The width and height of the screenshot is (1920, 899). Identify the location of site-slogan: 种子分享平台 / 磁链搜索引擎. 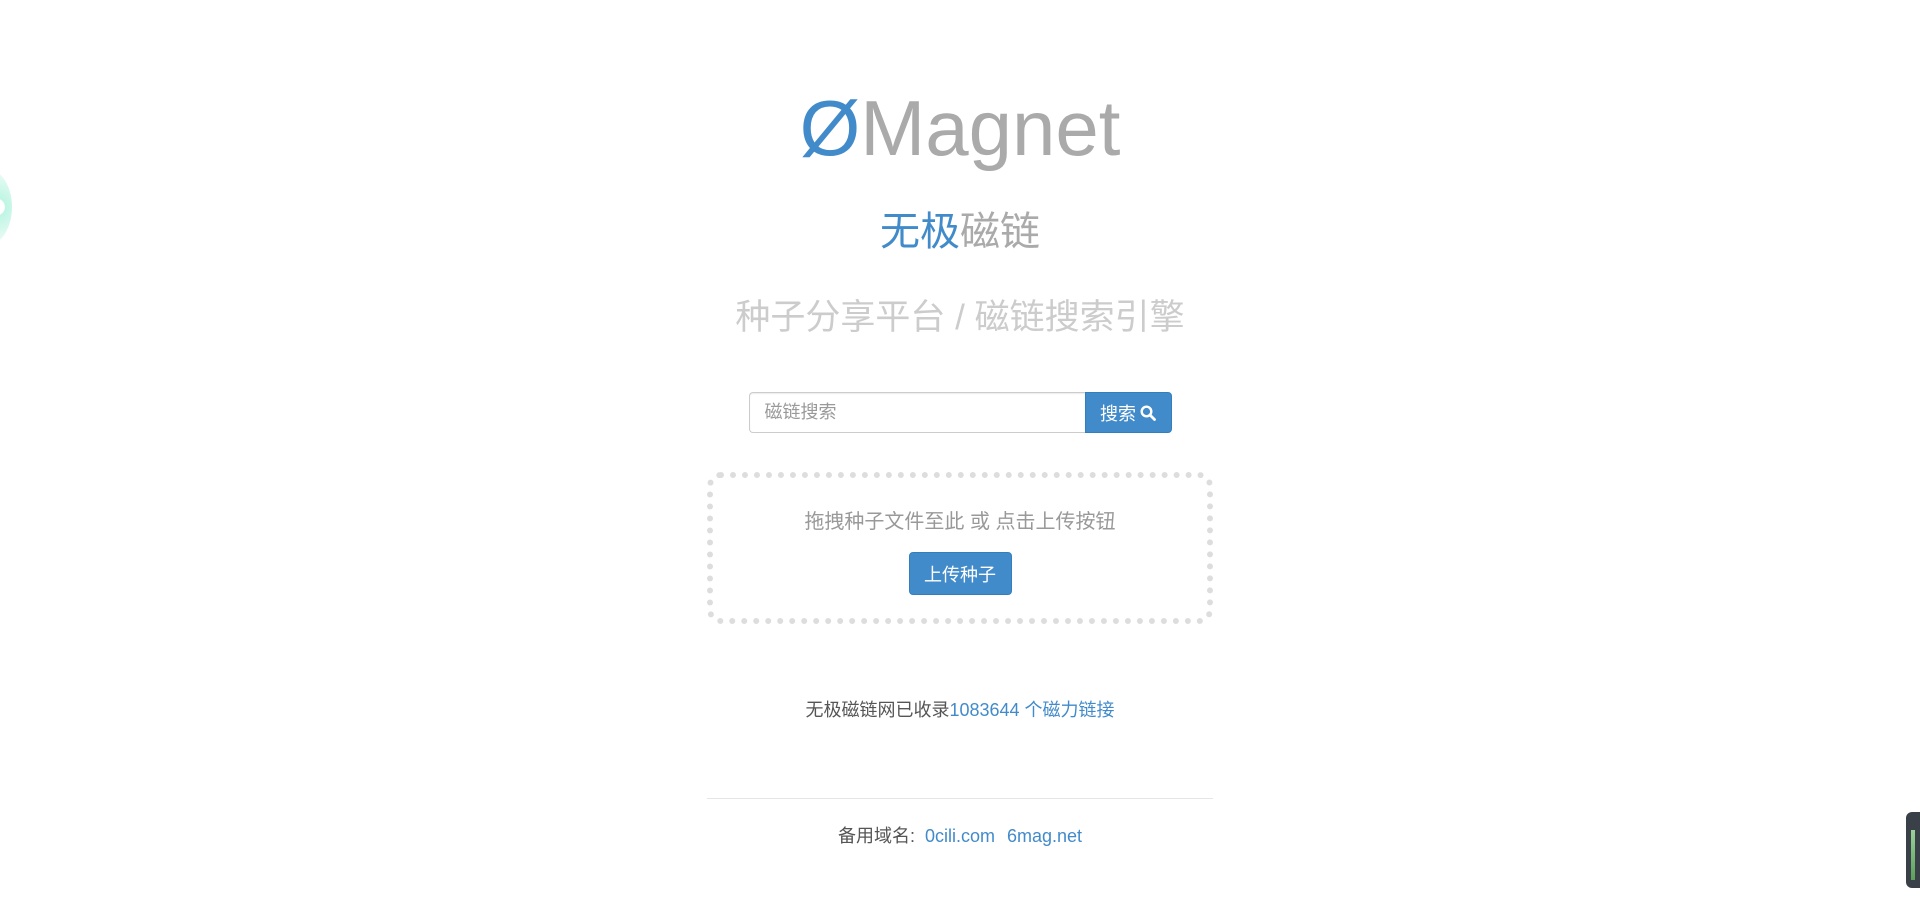
(960, 317).